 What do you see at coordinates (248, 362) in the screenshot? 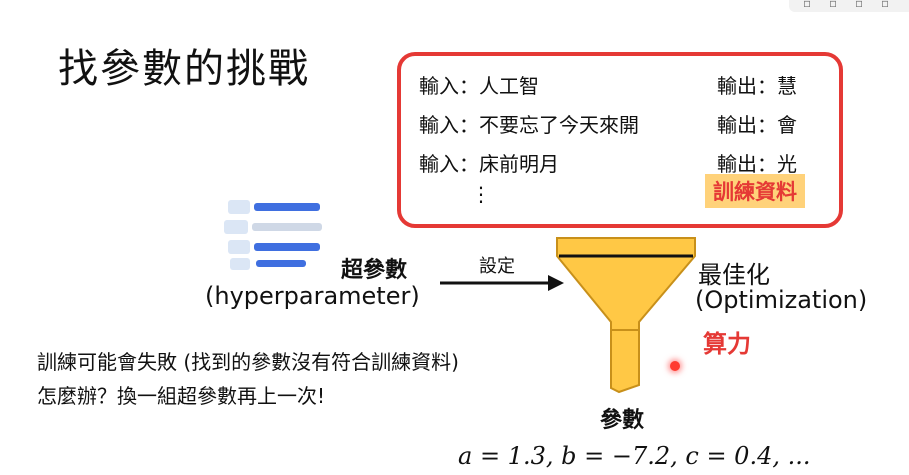
I see `failure-note: 訓練可能會失敗 (找到的參數沒有符合訓練資料)` at bounding box center [248, 362].